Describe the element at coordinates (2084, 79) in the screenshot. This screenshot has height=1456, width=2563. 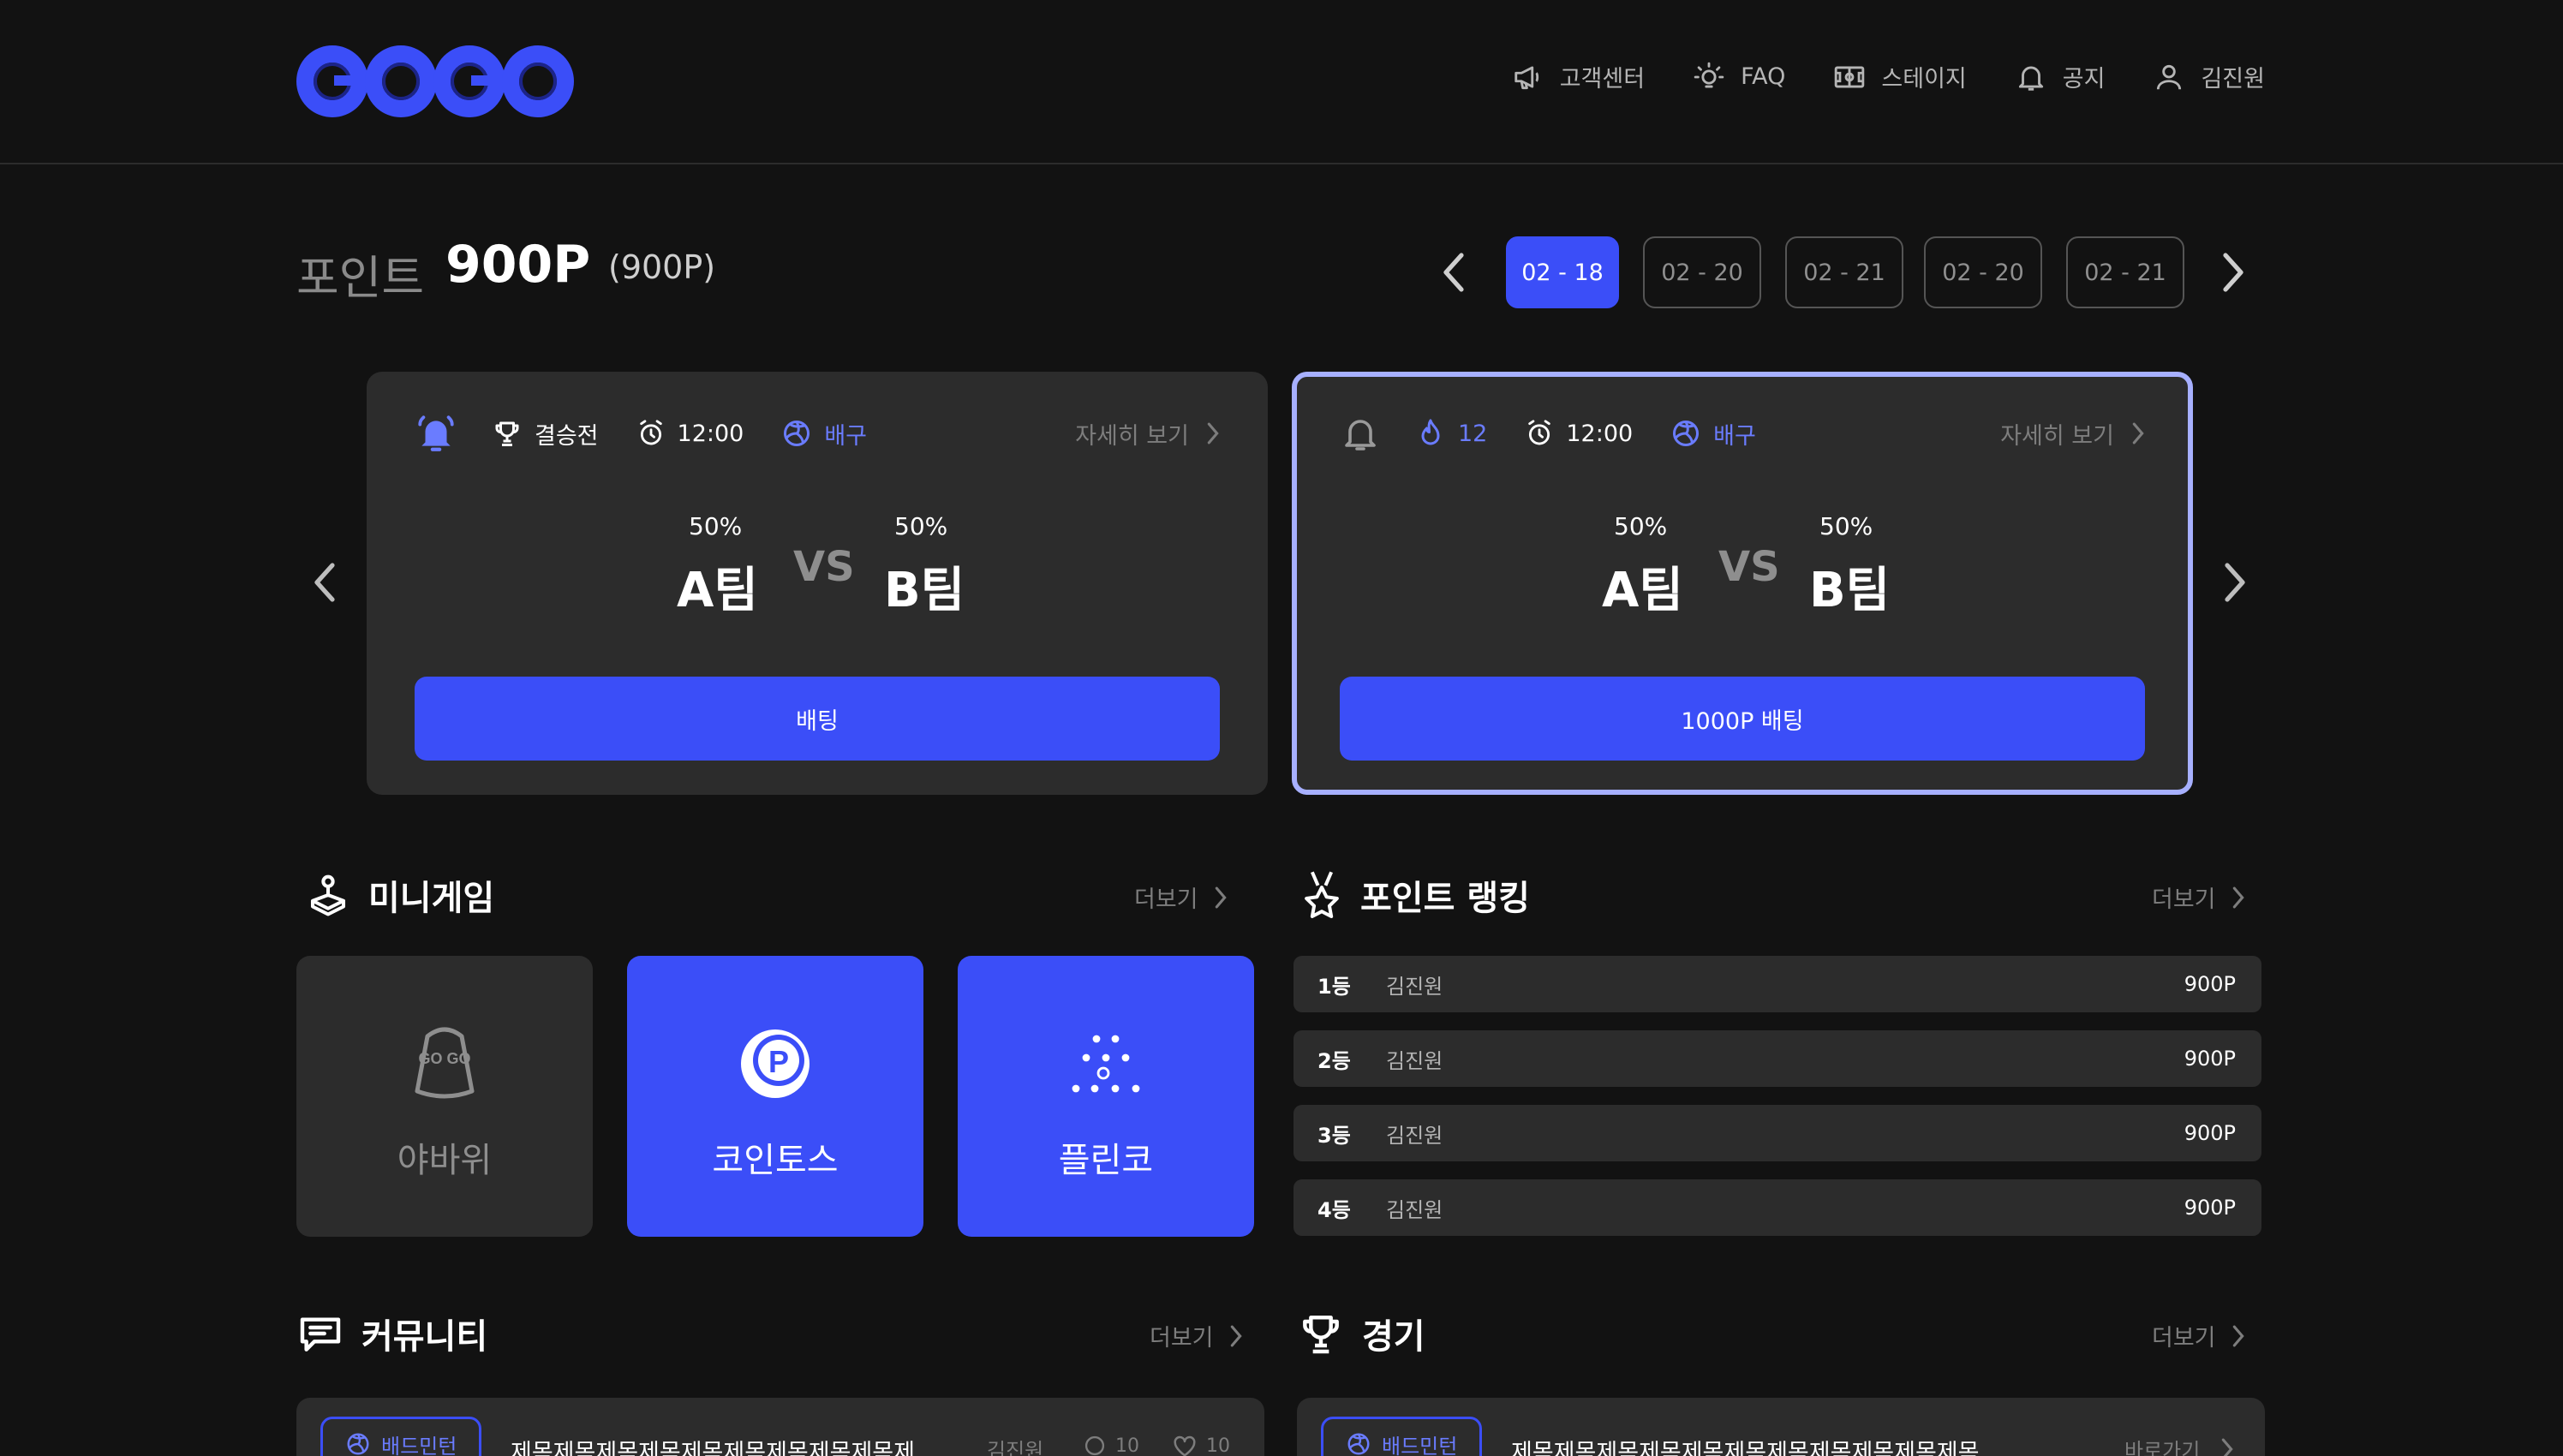
I see `nav-label: 공지` at that location.